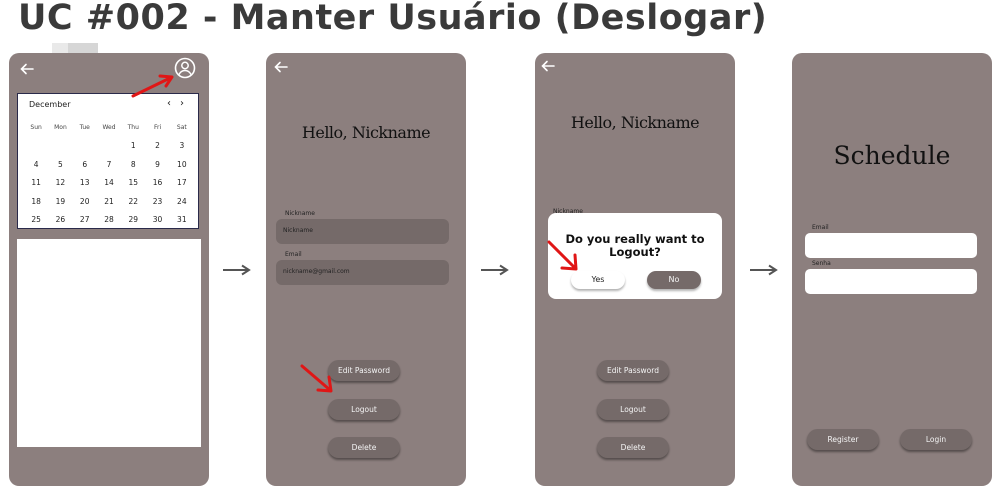 This screenshot has height=500, width=1000. I want to click on calendar-weekday: Tue, so click(84, 127).